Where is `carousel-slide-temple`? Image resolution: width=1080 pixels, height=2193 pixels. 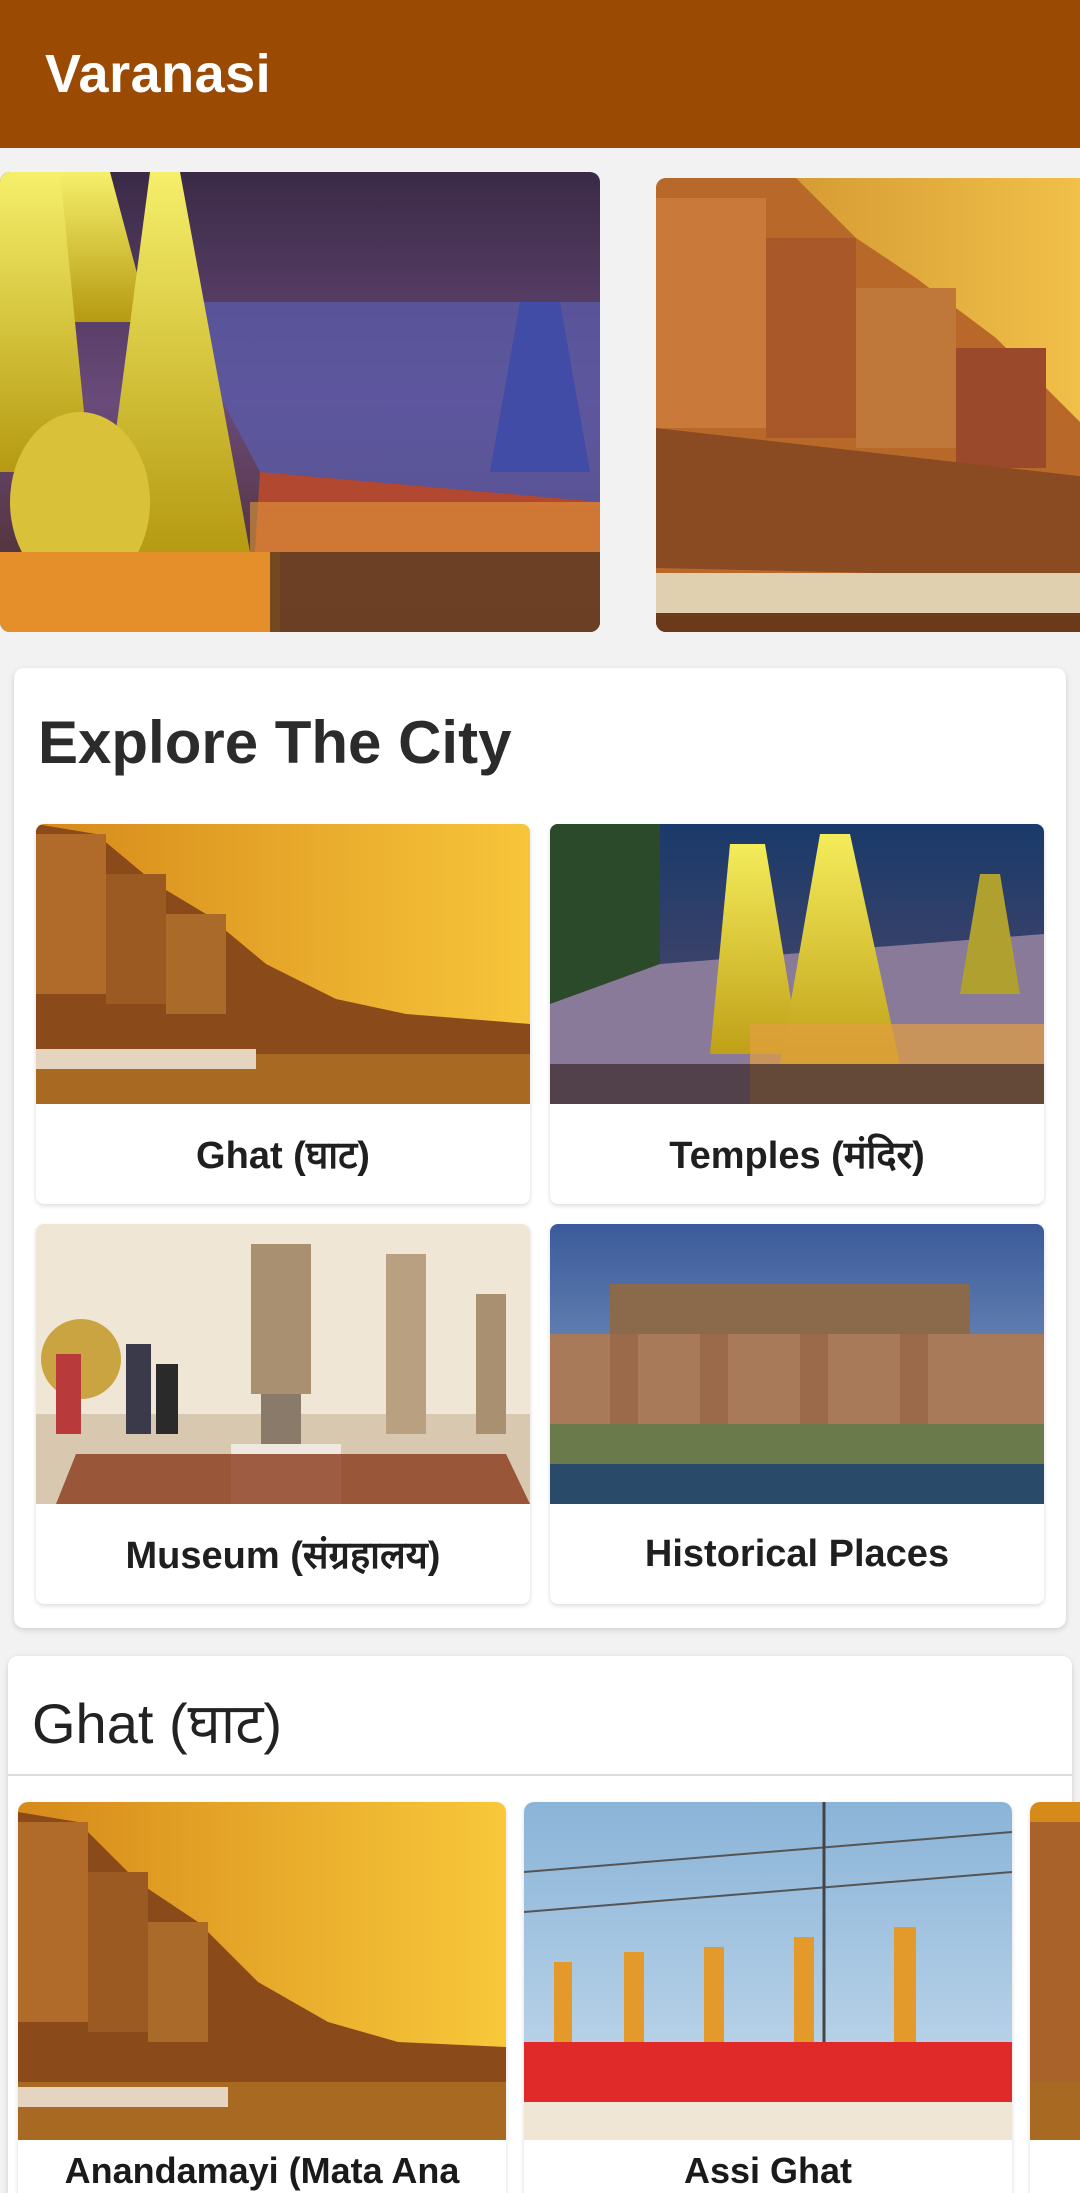 carousel-slide-temple is located at coordinates (300, 402).